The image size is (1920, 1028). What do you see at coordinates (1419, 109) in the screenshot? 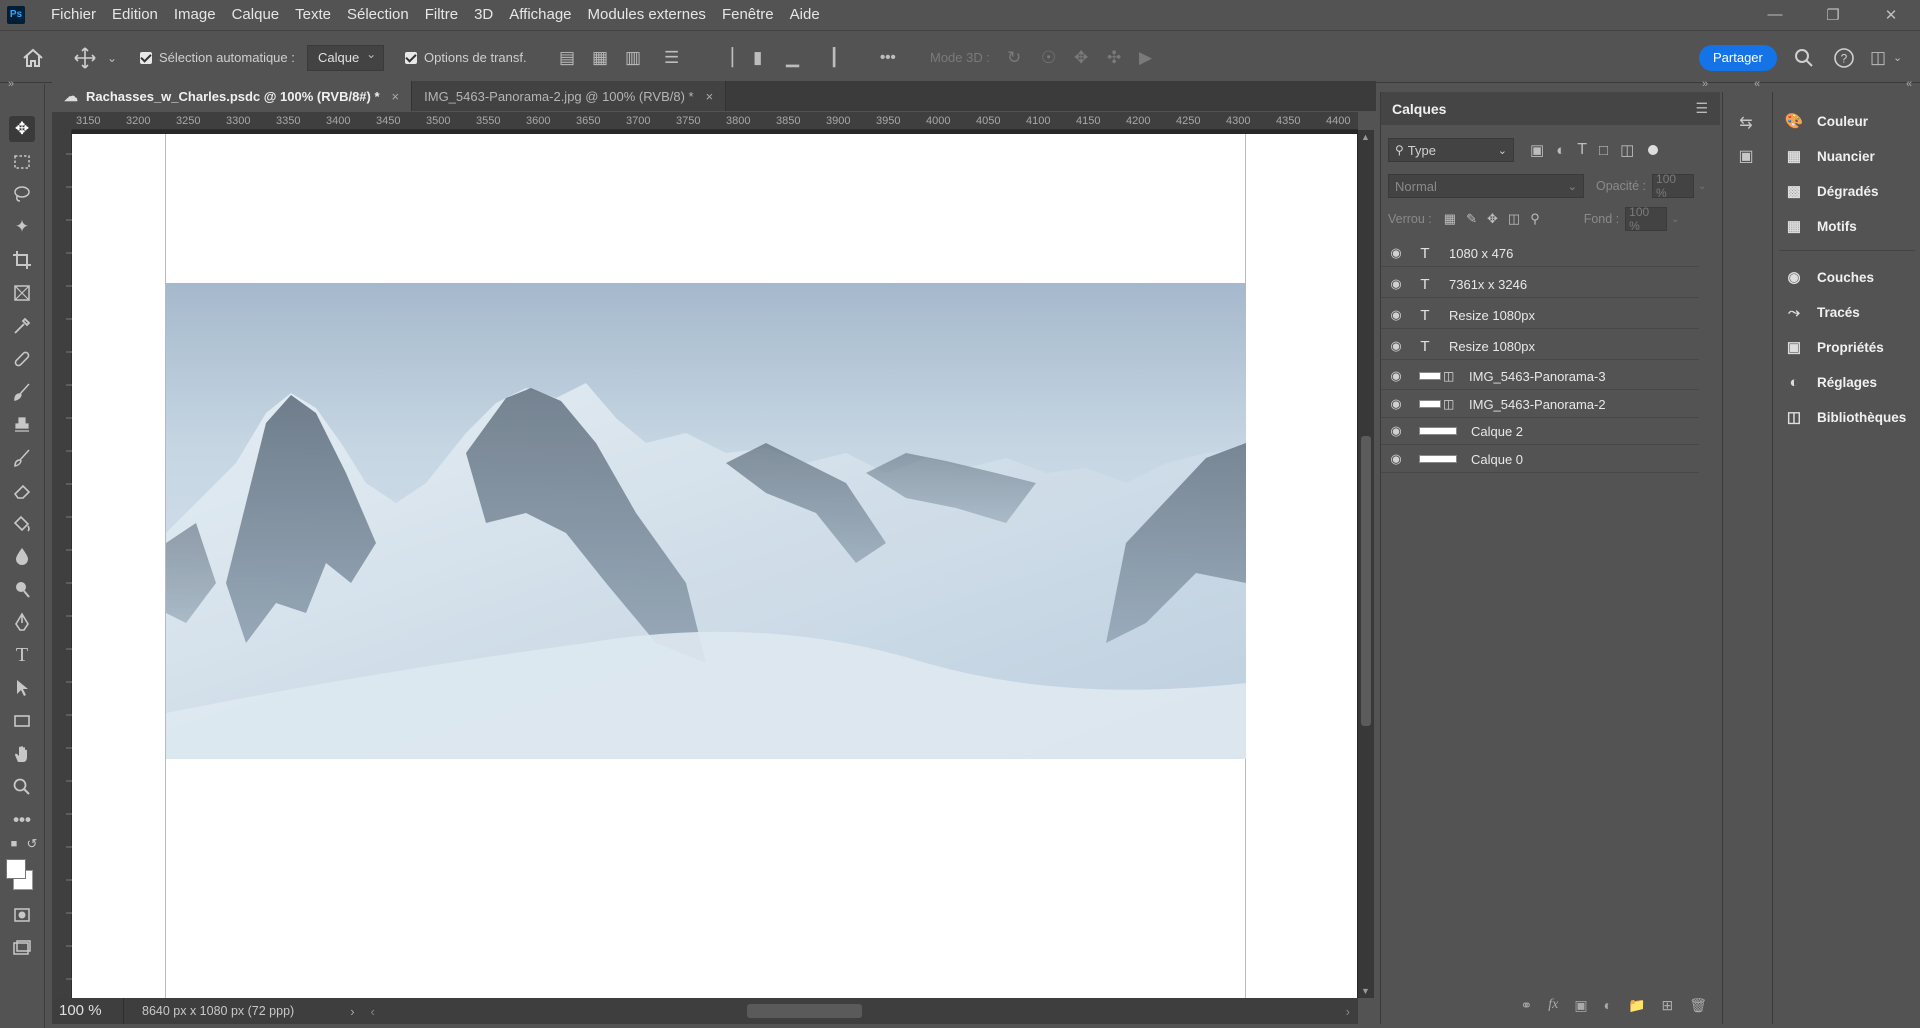
I see `layers-panel-title: Calques` at bounding box center [1419, 109].